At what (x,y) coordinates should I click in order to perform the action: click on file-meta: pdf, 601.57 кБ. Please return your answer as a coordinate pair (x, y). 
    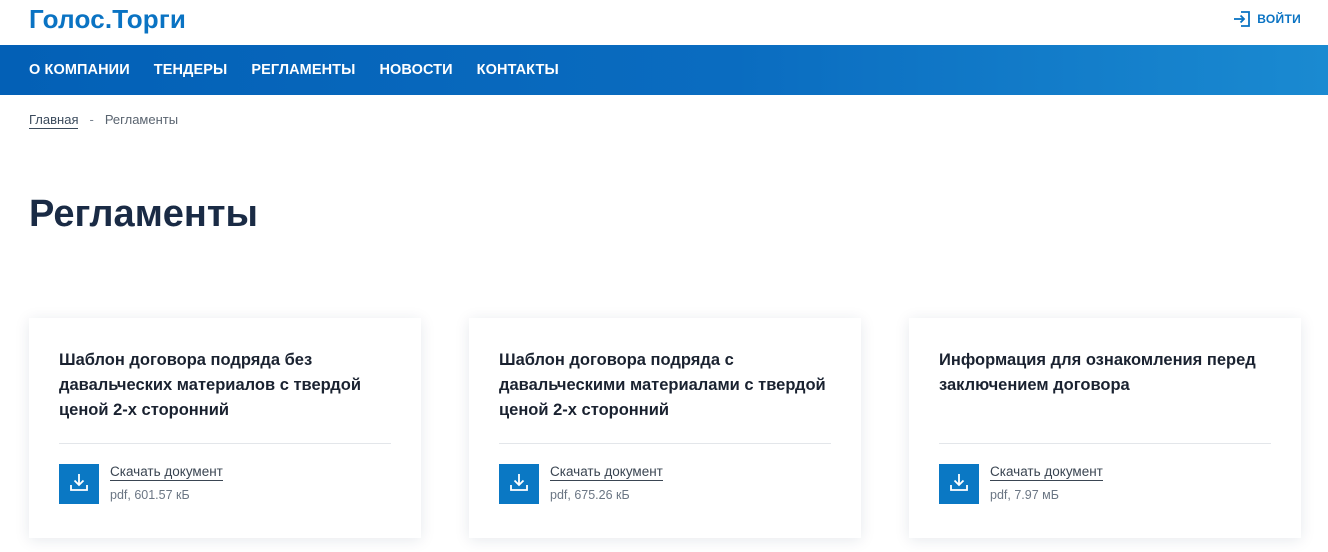
    Looking at the image, I should click on (150, 495).